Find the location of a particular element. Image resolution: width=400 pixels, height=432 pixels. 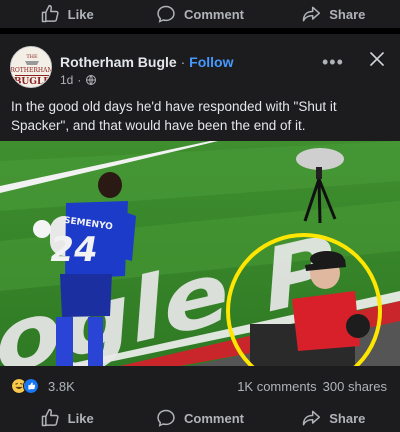

page-name-row: Rotherham Bugle · Follow is located at coordinates (146, 62).